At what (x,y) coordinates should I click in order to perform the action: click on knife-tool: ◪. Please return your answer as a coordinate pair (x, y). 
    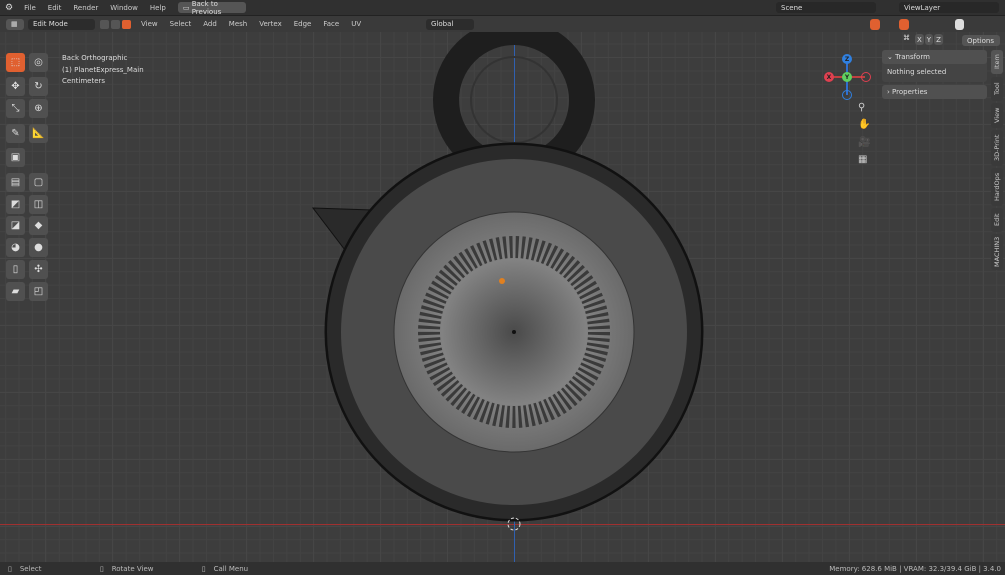
    Looking at the image, I should click on (15, 225).